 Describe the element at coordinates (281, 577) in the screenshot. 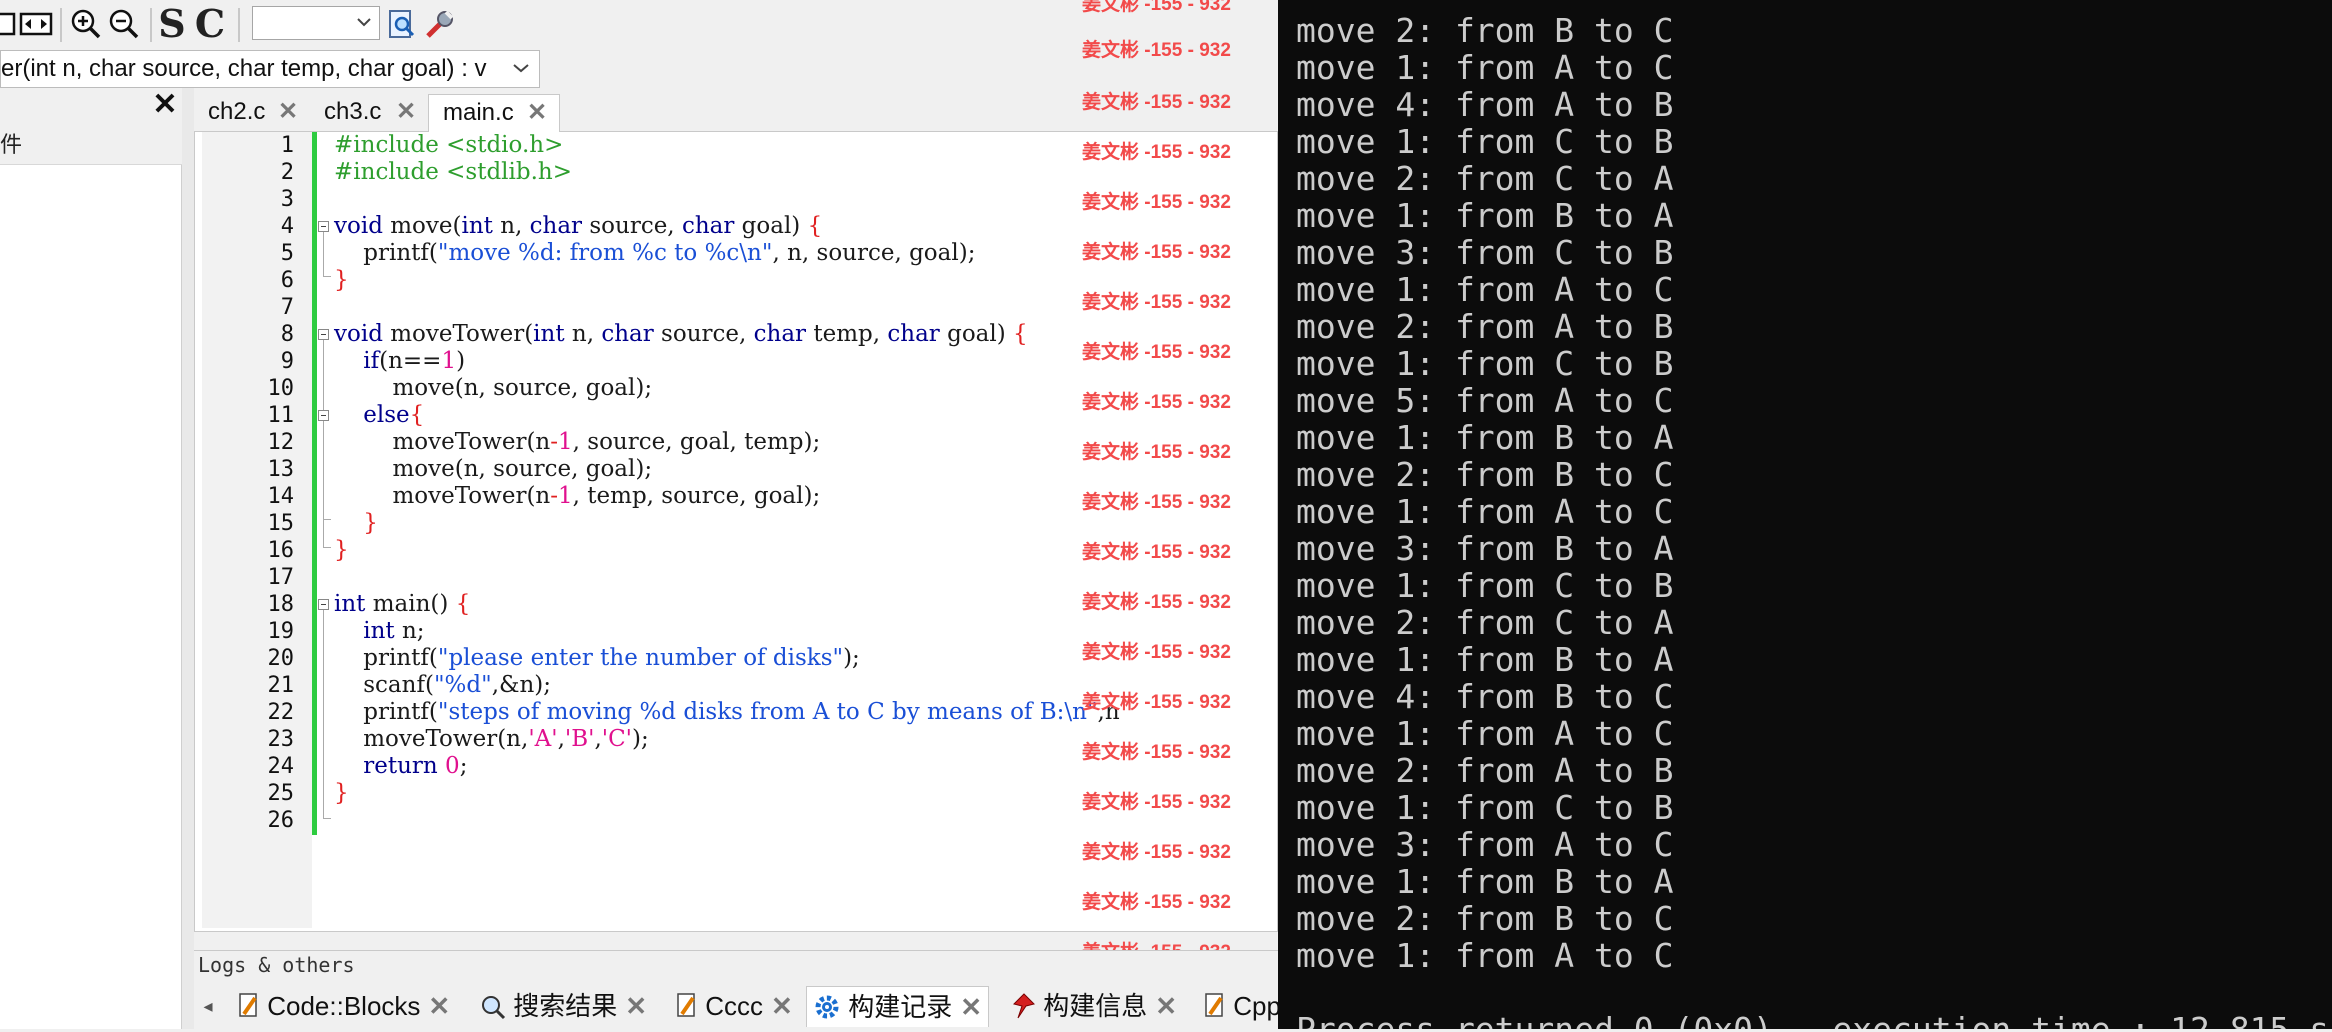

I see `line-number: 17` at that location.